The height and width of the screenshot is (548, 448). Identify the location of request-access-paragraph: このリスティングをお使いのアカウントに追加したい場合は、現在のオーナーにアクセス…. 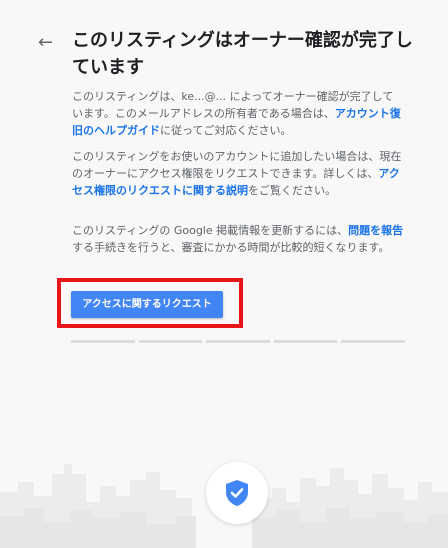
(238, 173).